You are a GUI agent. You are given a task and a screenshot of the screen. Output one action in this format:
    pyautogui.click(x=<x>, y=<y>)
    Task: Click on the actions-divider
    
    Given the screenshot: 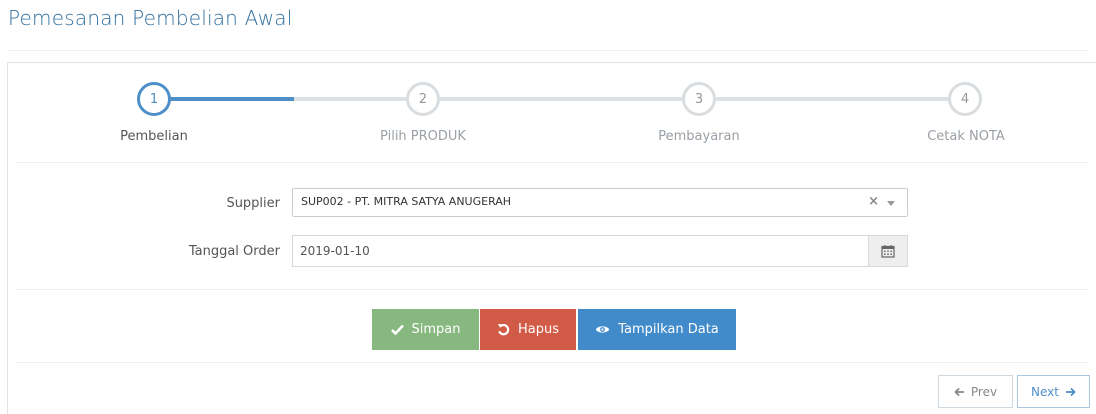 What is the action you would take?
    pyautogui.click(x=552, y=362)
    